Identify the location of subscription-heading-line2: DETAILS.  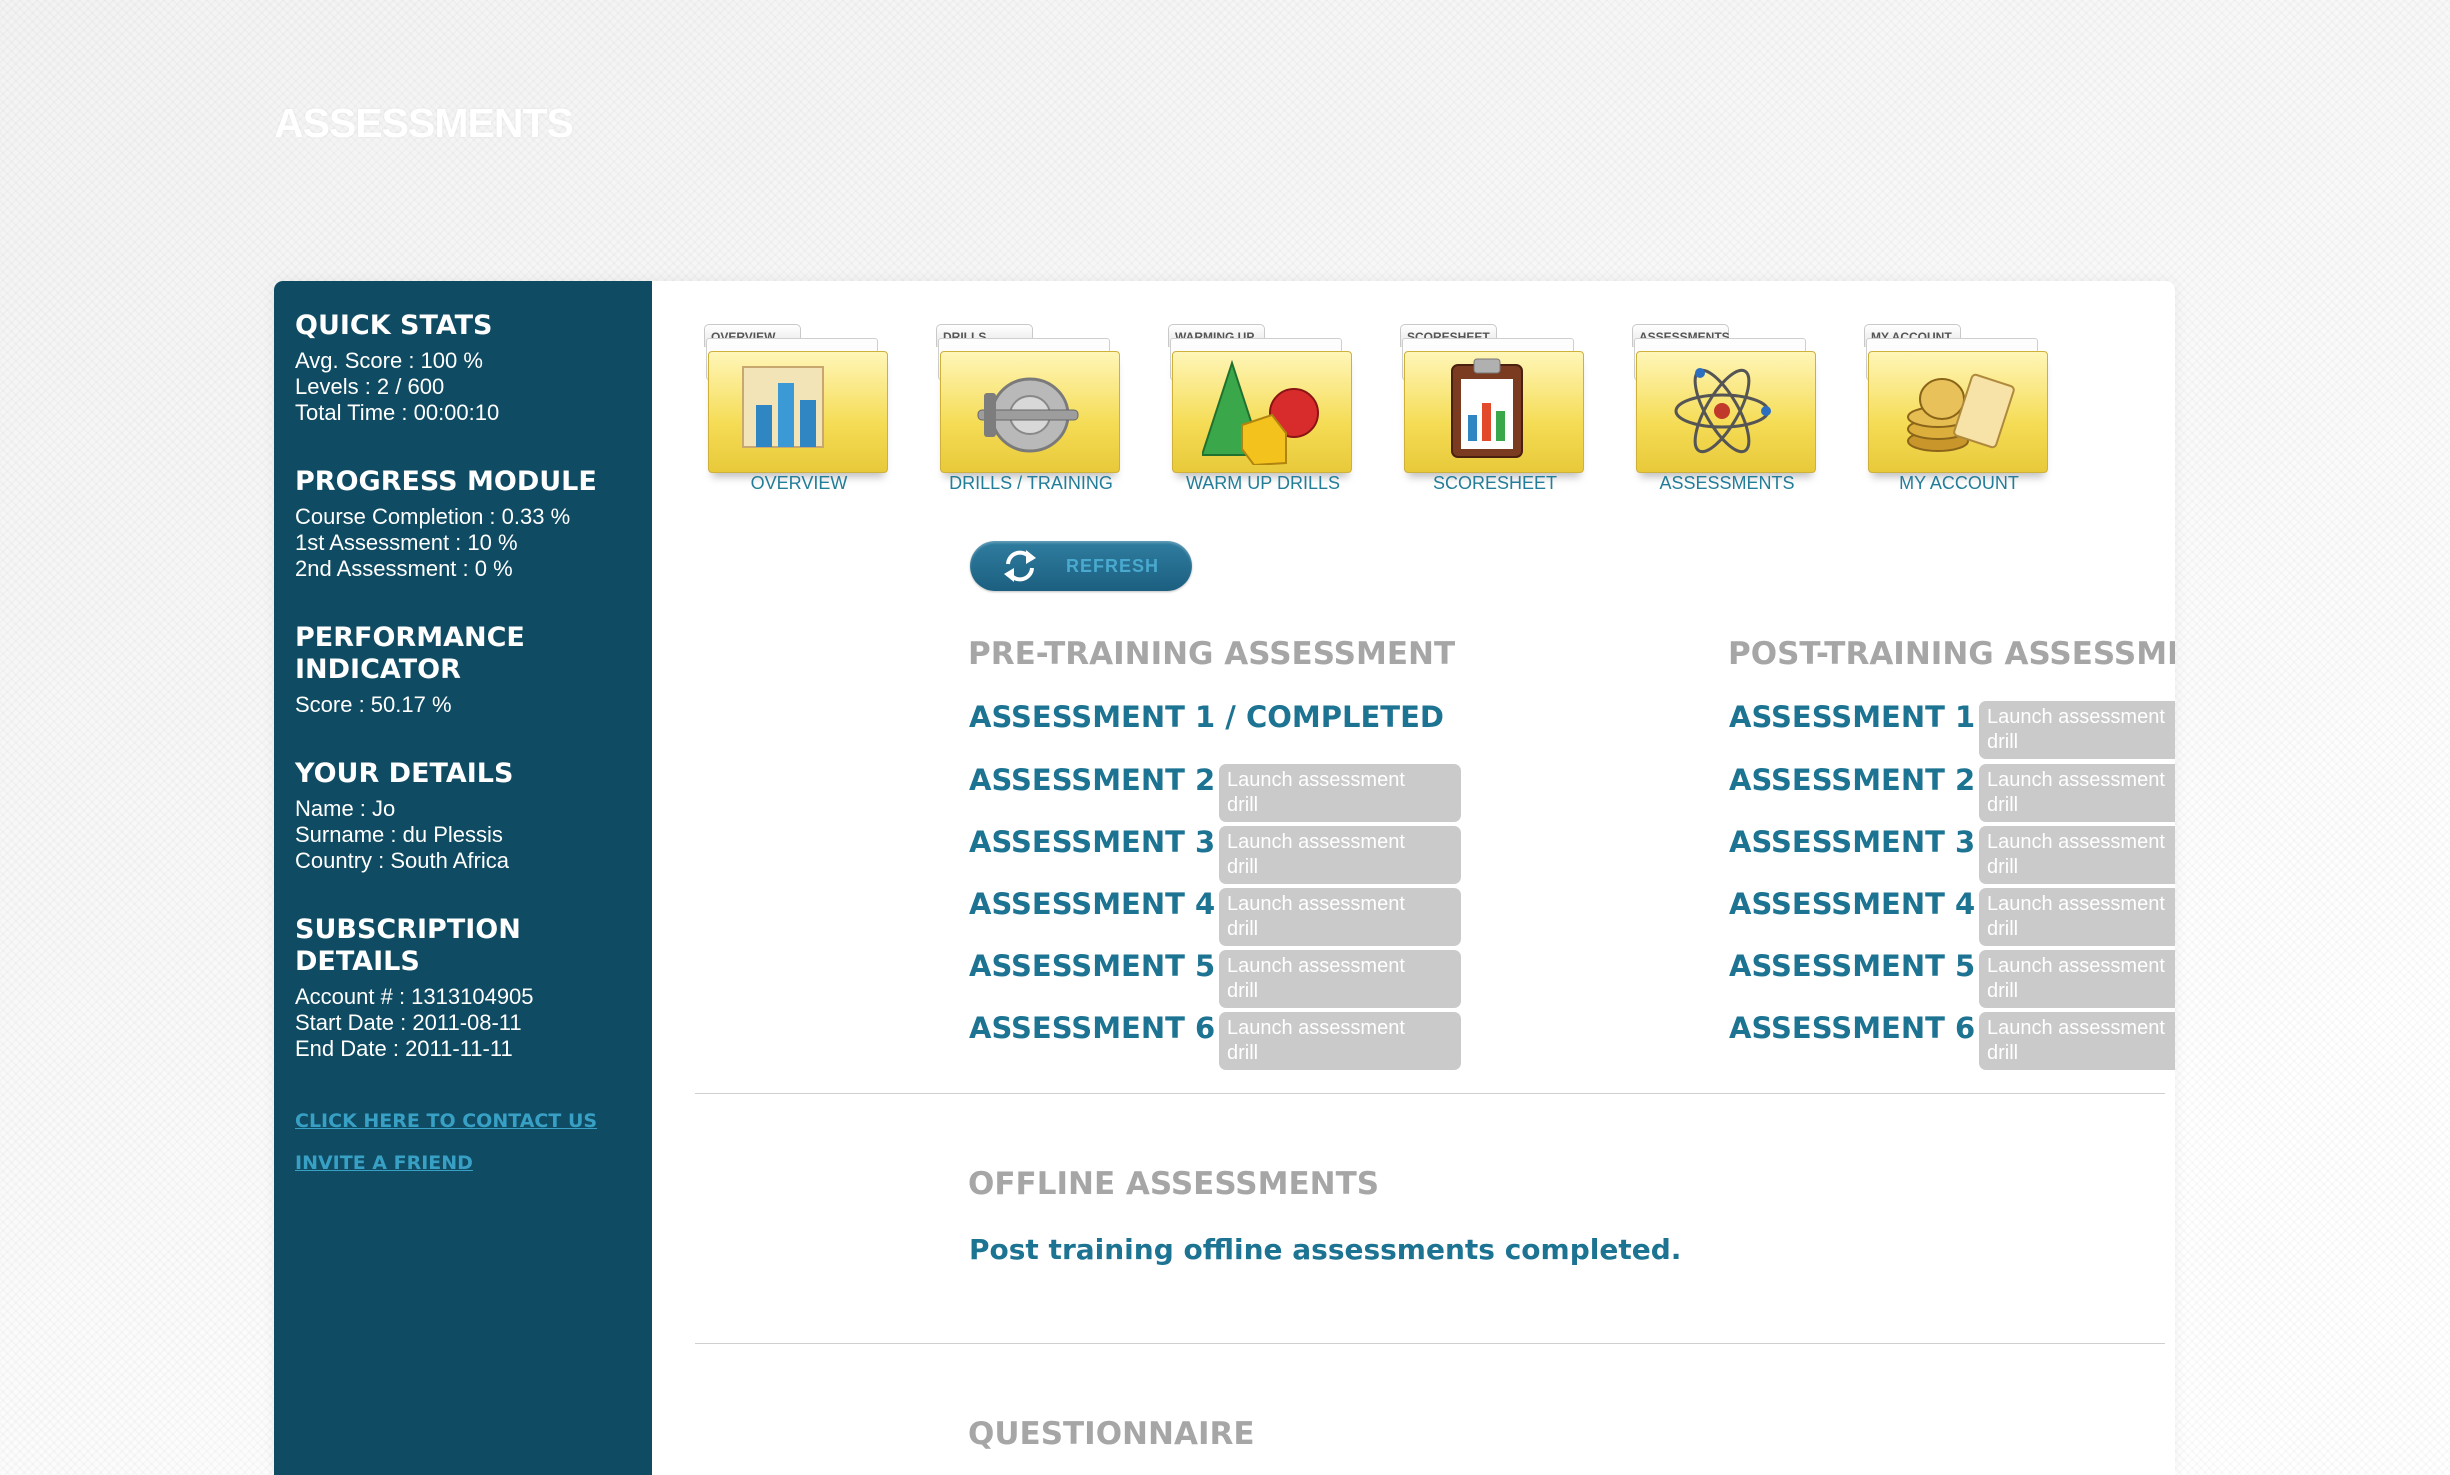
(357, 961).